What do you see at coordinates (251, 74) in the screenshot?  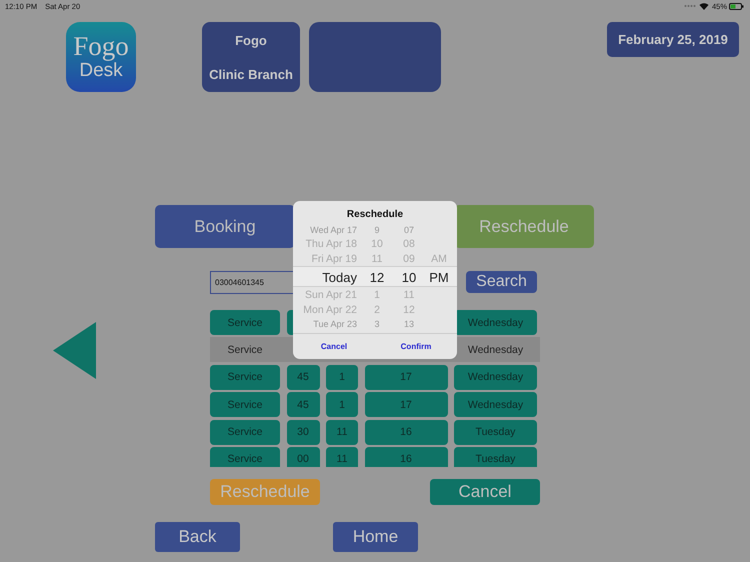 I see `branch-name: Clinic Branch` at bounding box center [251, 74].